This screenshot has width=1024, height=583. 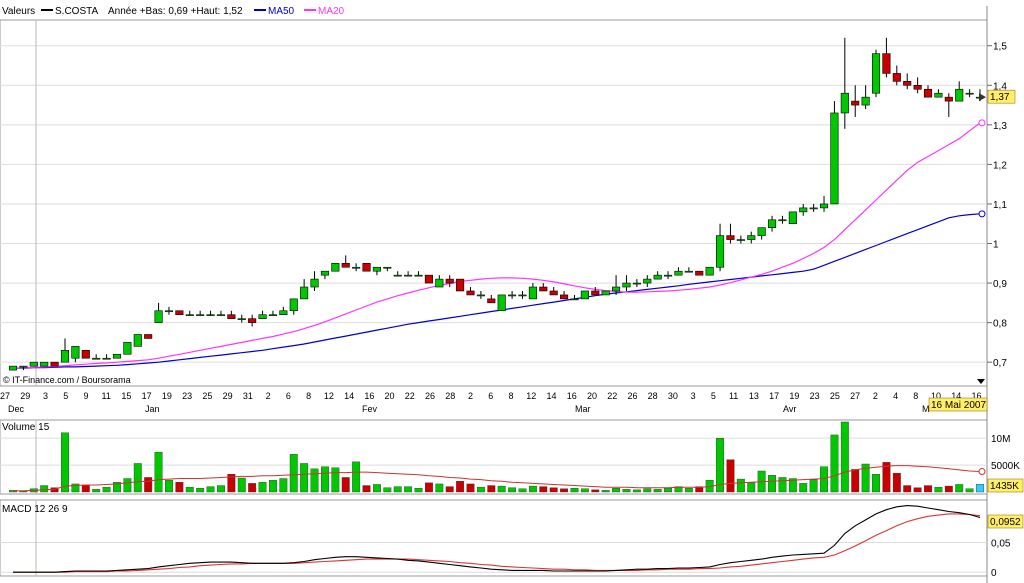 I want to click on x-month-label: Avr, so click(x=789, y=409).